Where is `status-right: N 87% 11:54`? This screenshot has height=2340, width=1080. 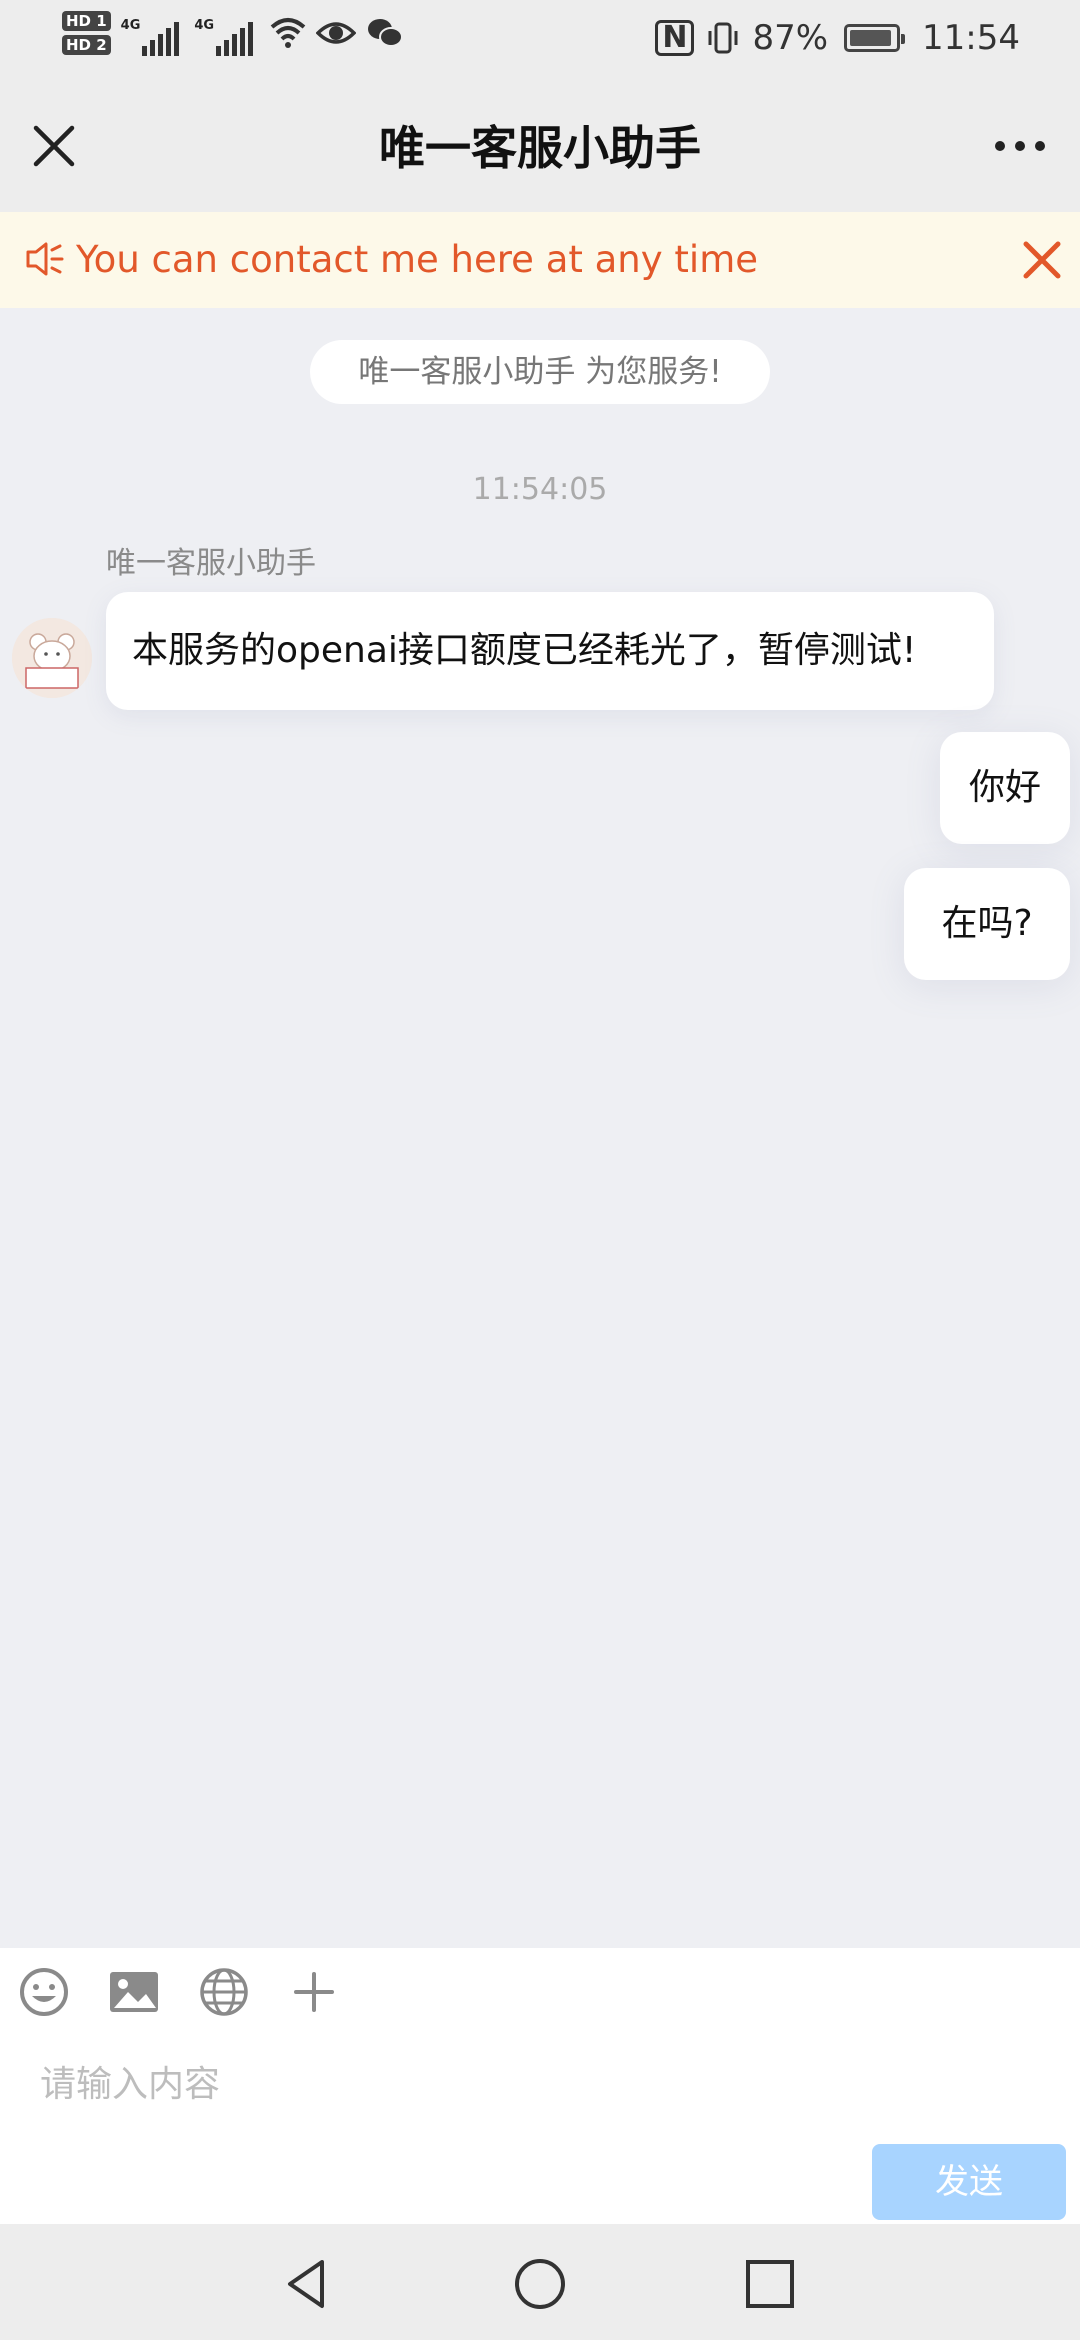 status-right: N 87% 11:54 is located at coordinates (837, 38).